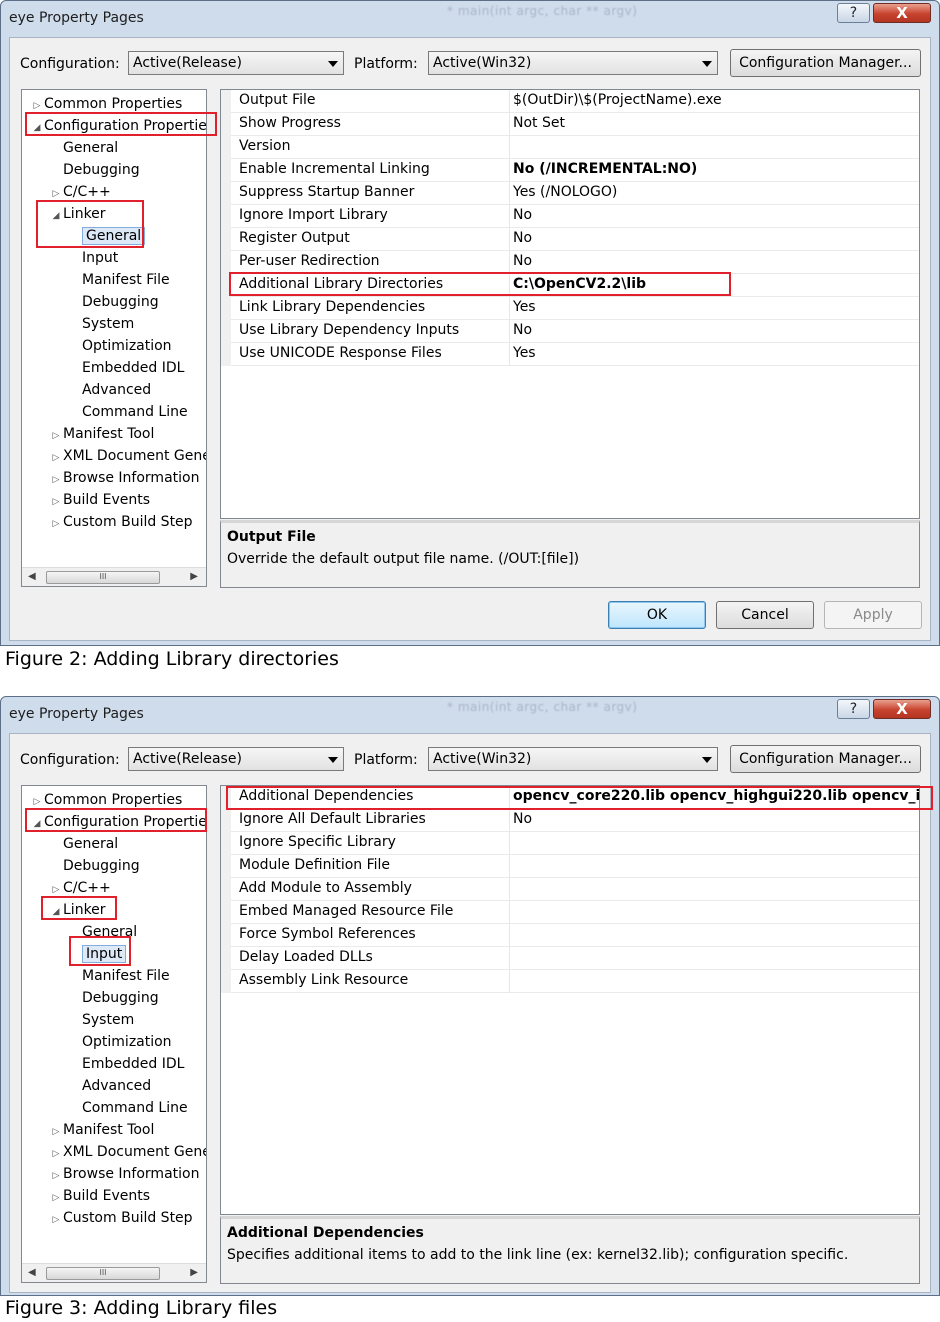  Describe the element at coordinates (570, 820) in the screenshot. I see `property-row-ignore-all-default-libraries: Ignore All Default Libraries No` at that location.